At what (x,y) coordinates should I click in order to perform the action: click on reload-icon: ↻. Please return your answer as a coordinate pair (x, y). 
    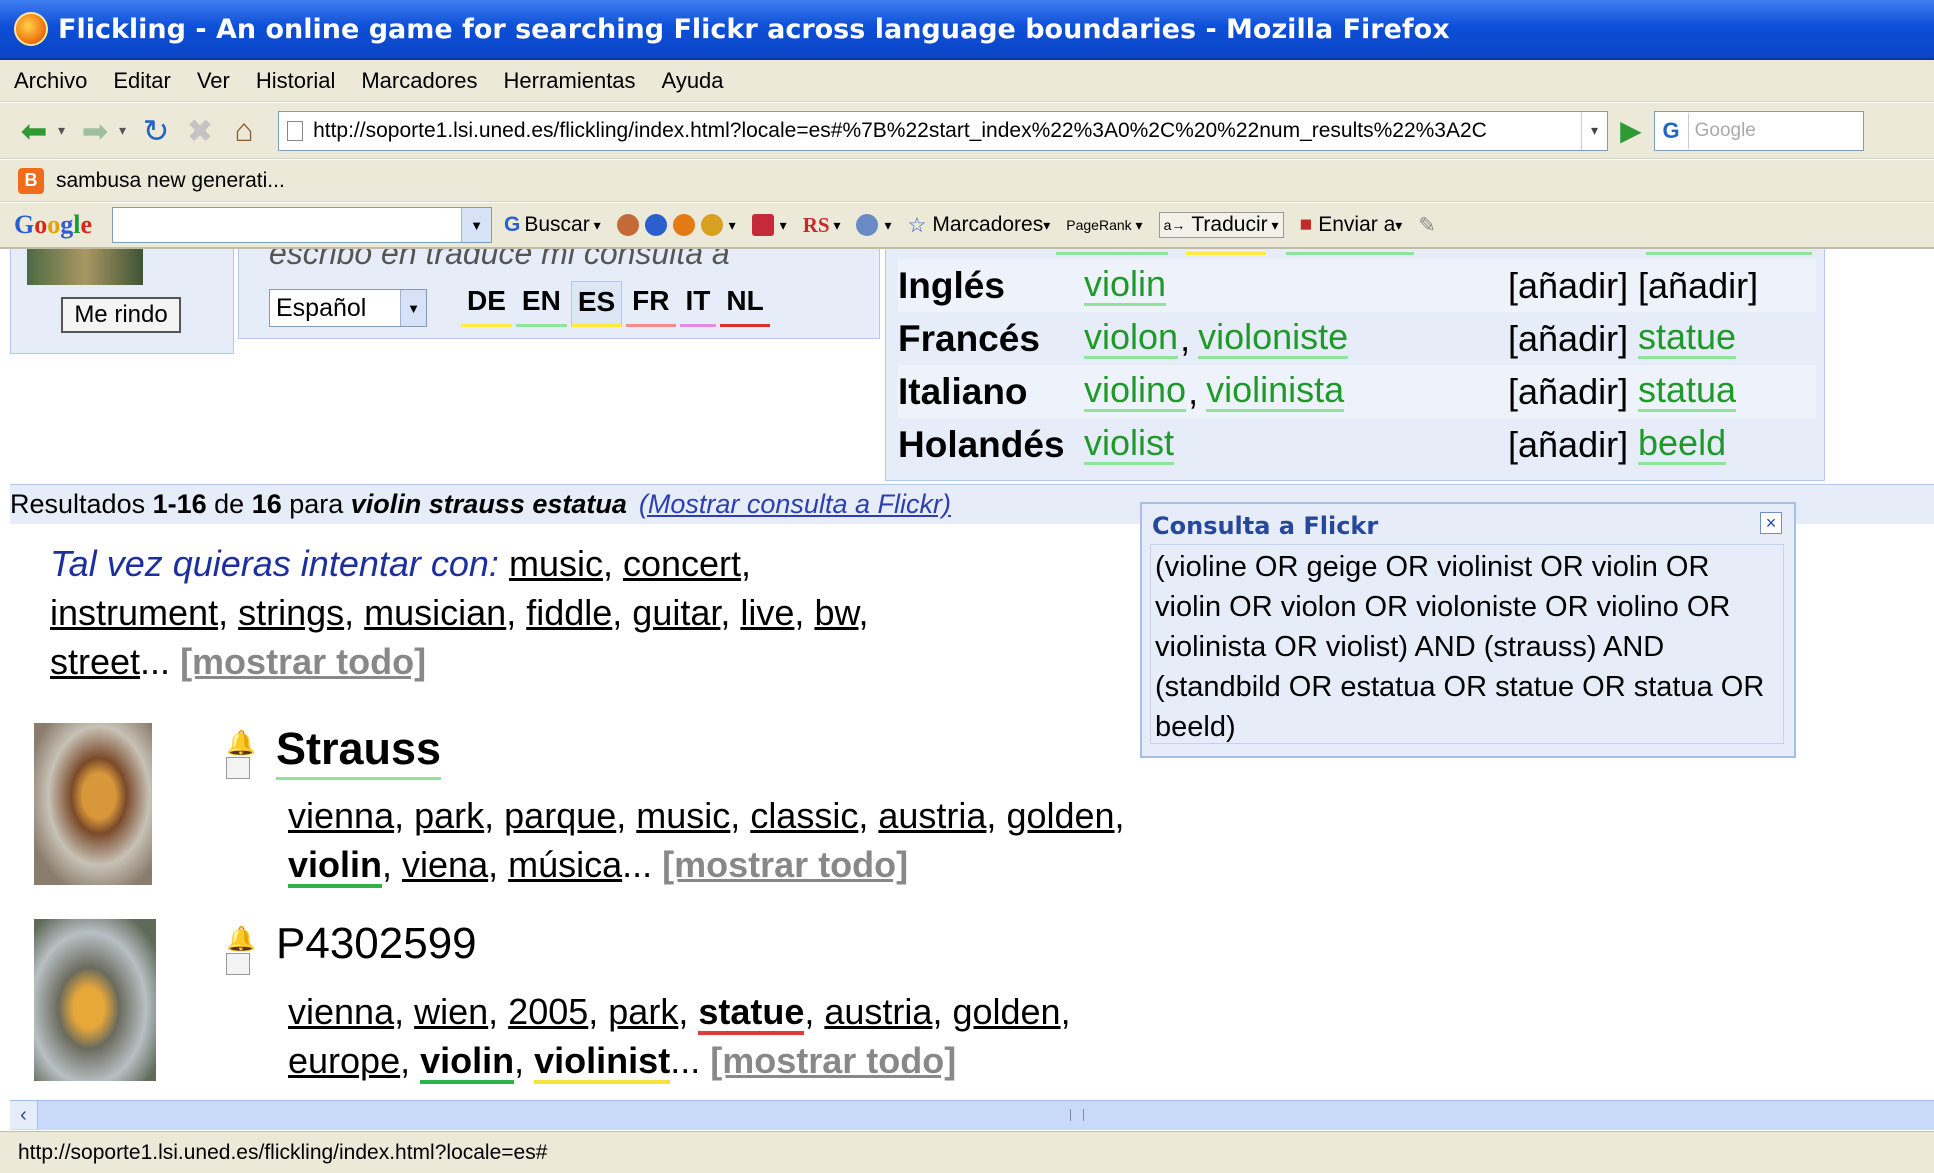
    Looking at the image, I should click on (156, 131).